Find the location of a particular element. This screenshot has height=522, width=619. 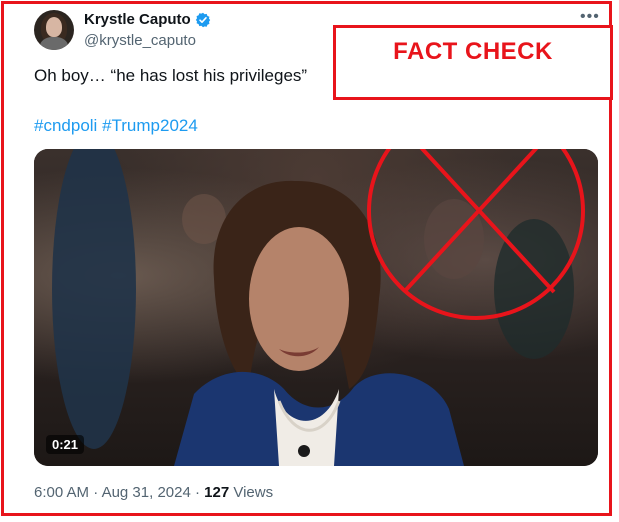

fact-check-label: FACT CHECK is located at coordinates (473, 51).